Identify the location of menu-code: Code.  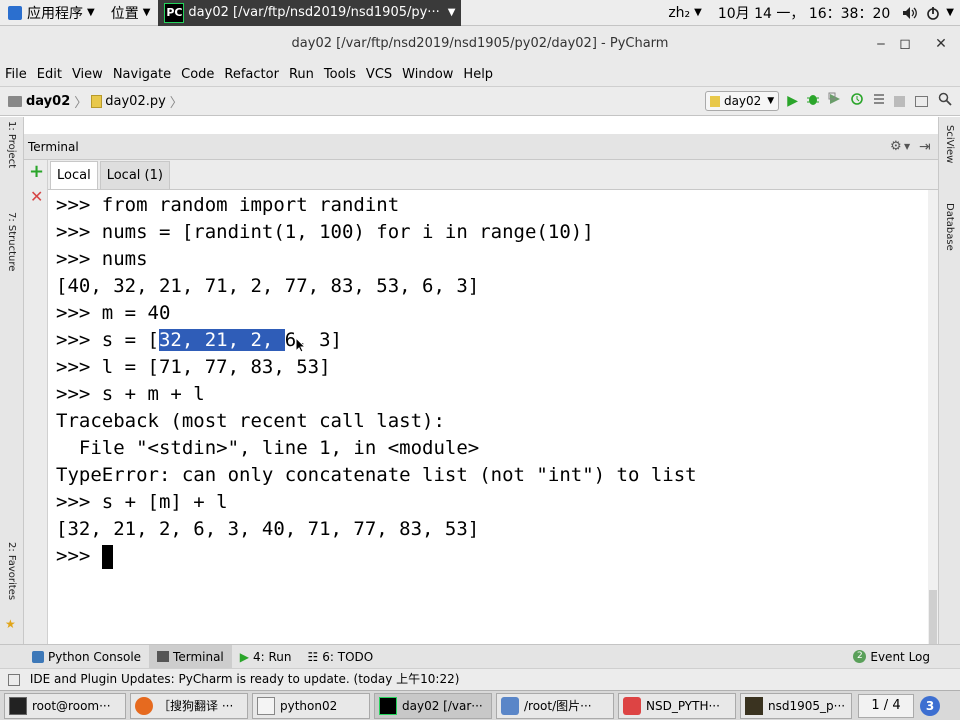
(197, 74).